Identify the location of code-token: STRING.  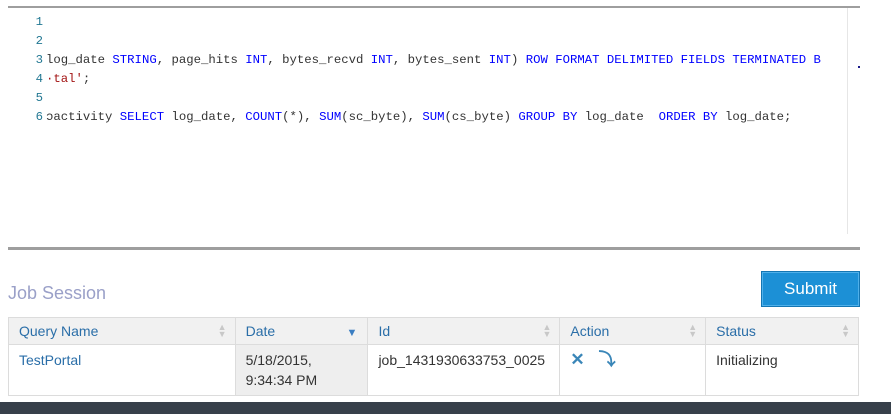
(134, 60).